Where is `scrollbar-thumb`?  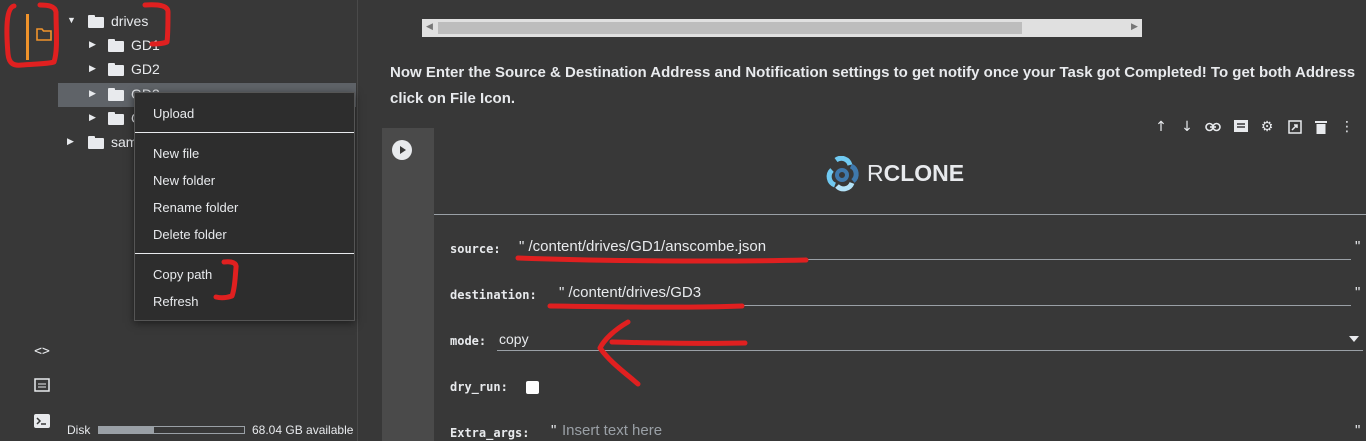
scrollbar-thumb is located at coordinates (730, 28).